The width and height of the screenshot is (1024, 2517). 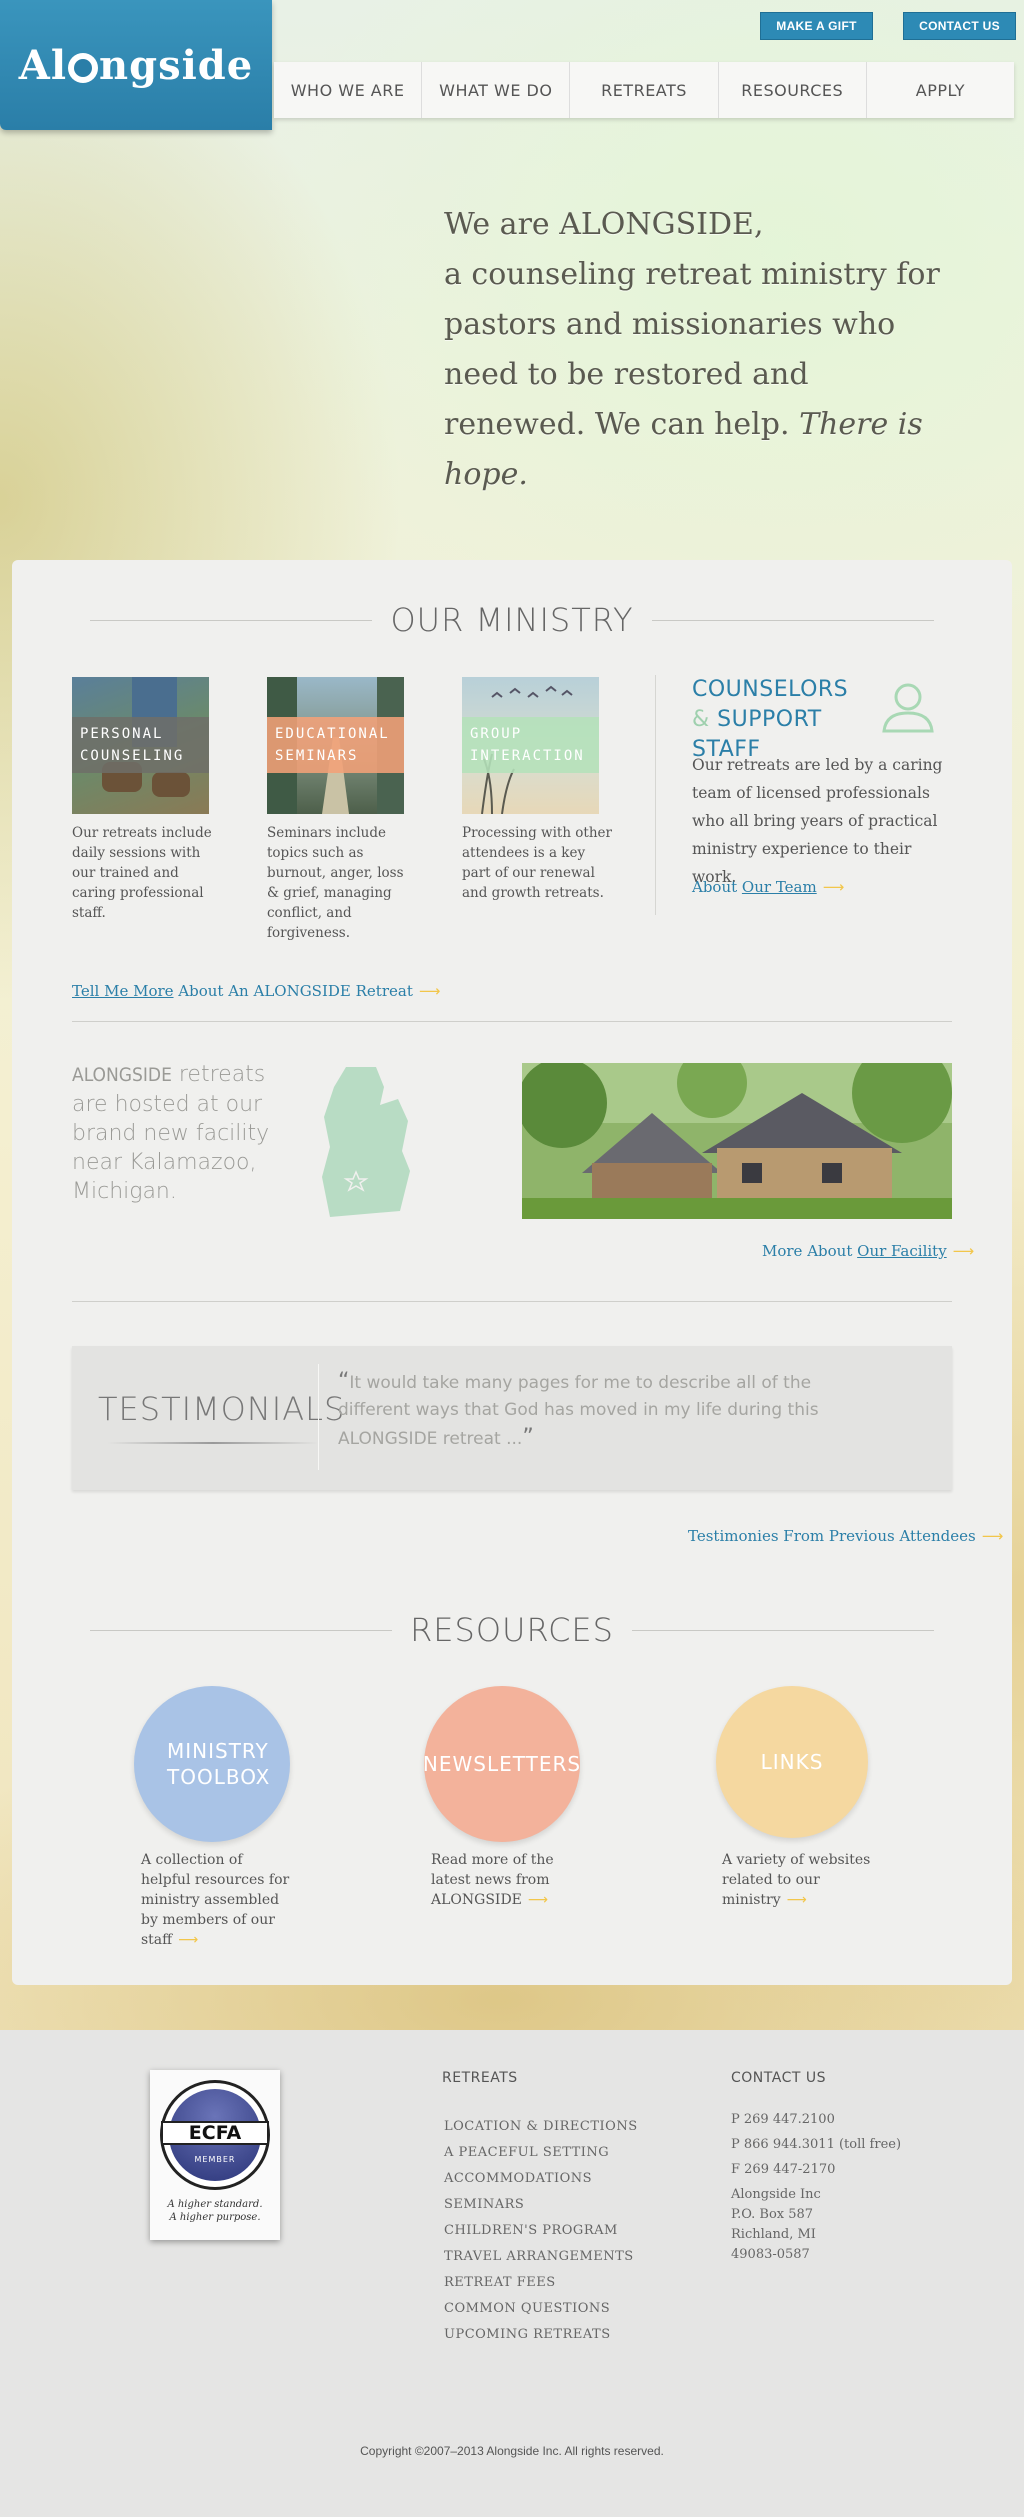 What do you see at coordinates (783, 2119) in the screenshot?
I see `contact-phone: P 269 447.2100` at bounding box center [783, 2119].